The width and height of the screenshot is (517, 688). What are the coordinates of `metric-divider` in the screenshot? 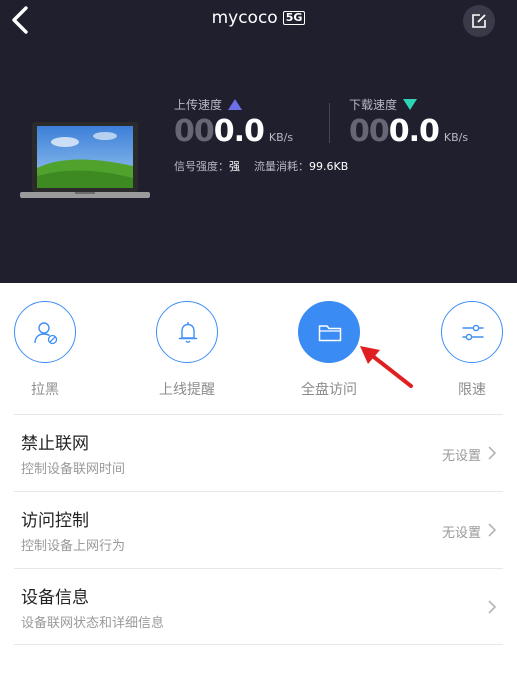 It's located at (329, 123).